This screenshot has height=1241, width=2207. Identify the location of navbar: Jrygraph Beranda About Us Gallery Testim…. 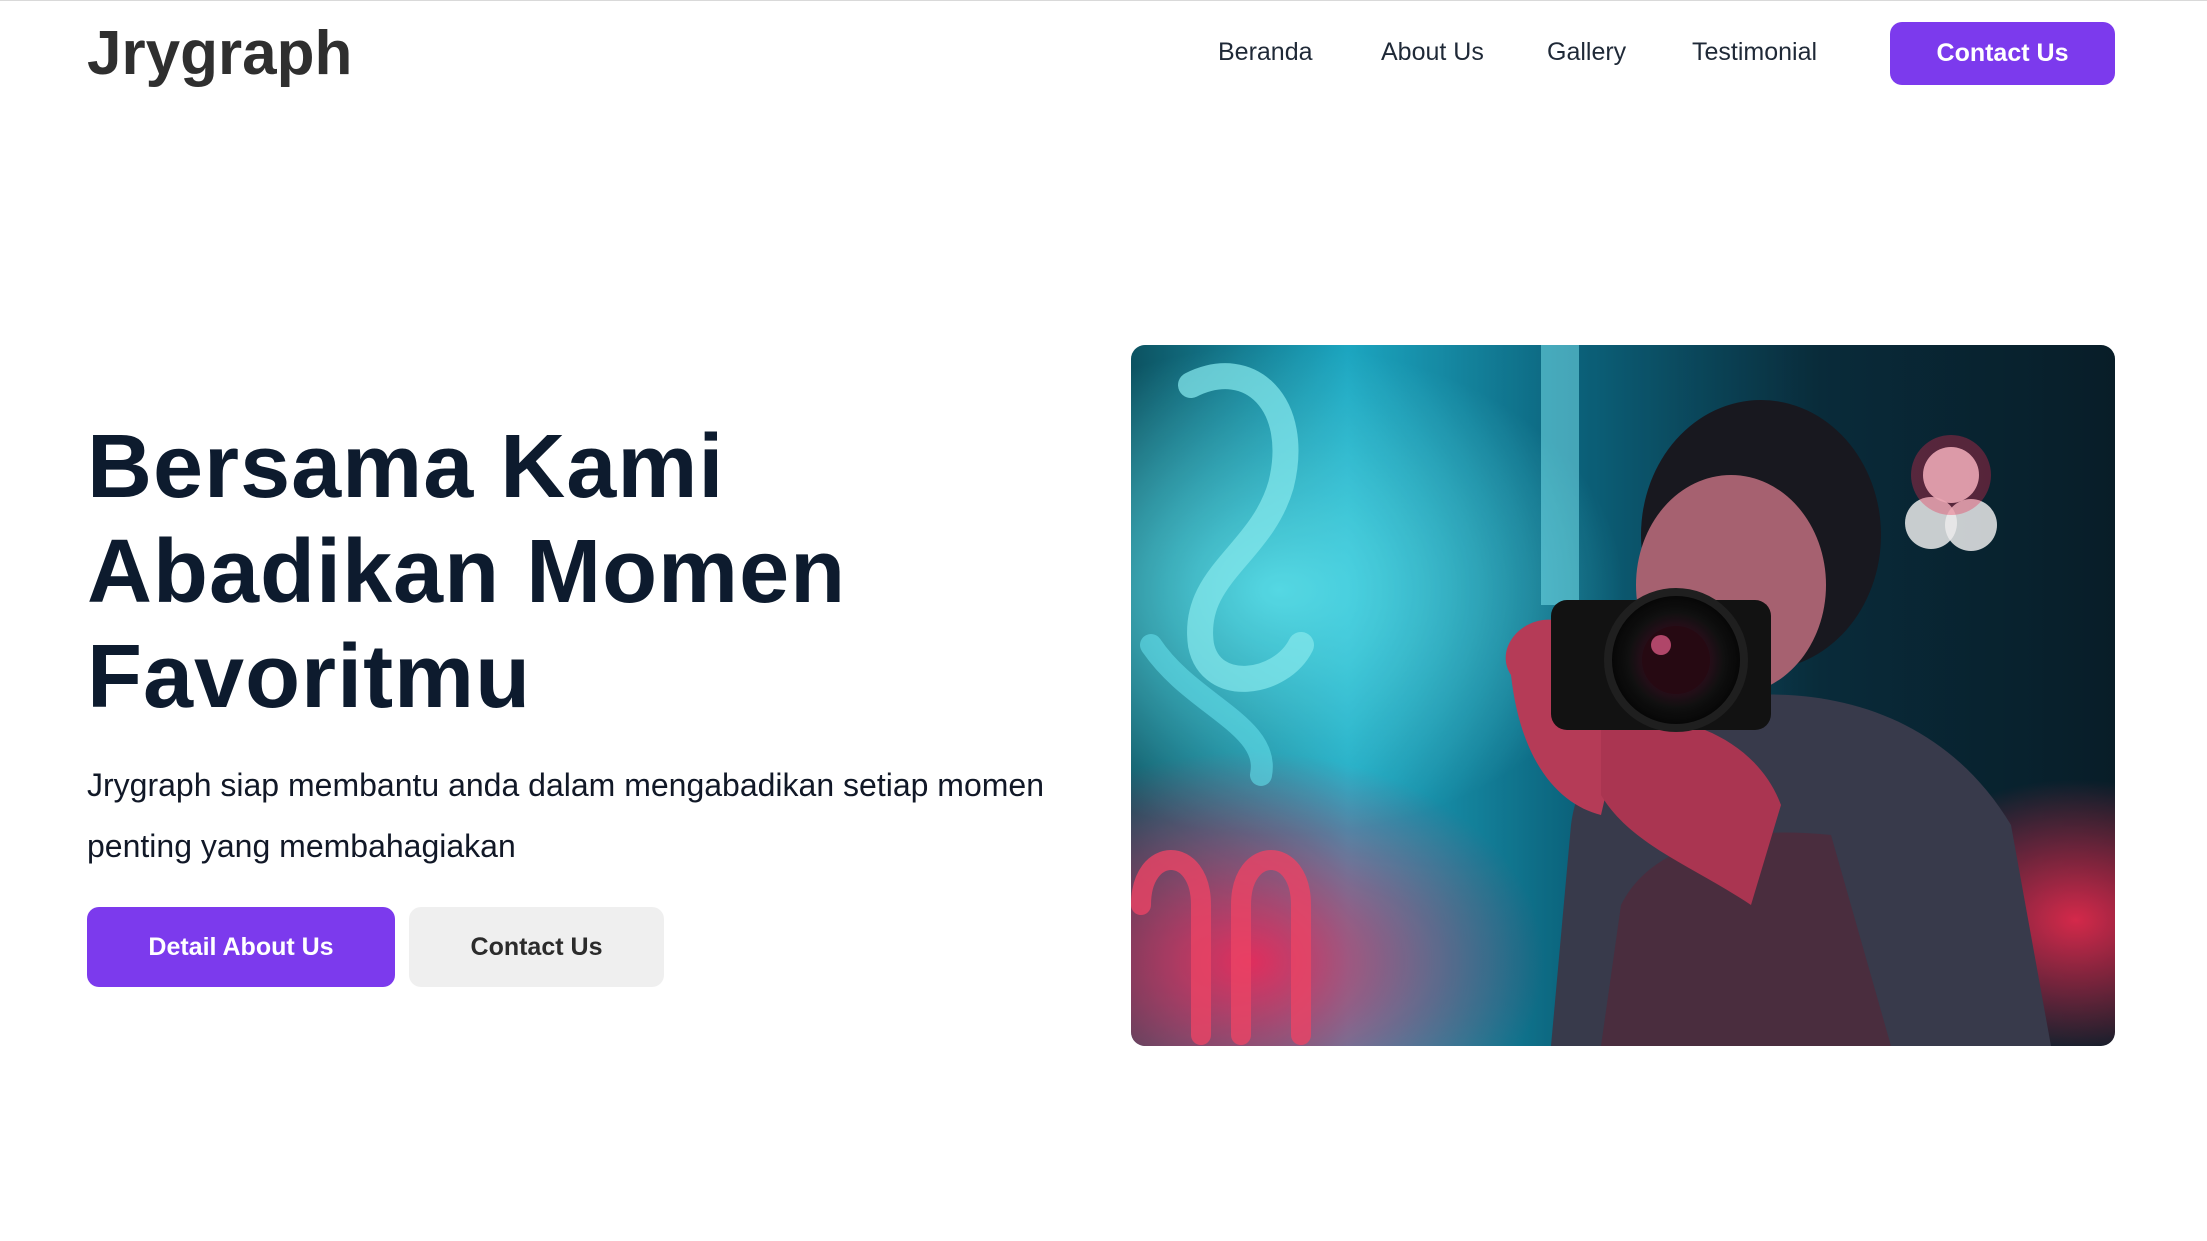
(1103, 55).